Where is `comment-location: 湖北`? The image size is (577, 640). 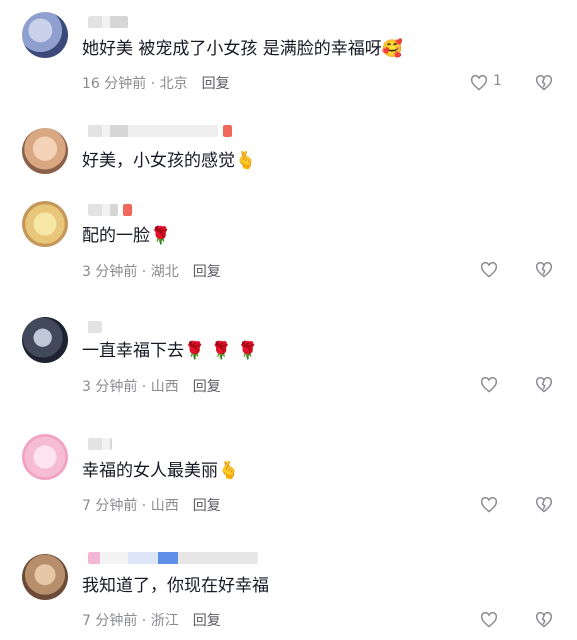 comment-location: 湖北 is located at coordinates (164, 272).